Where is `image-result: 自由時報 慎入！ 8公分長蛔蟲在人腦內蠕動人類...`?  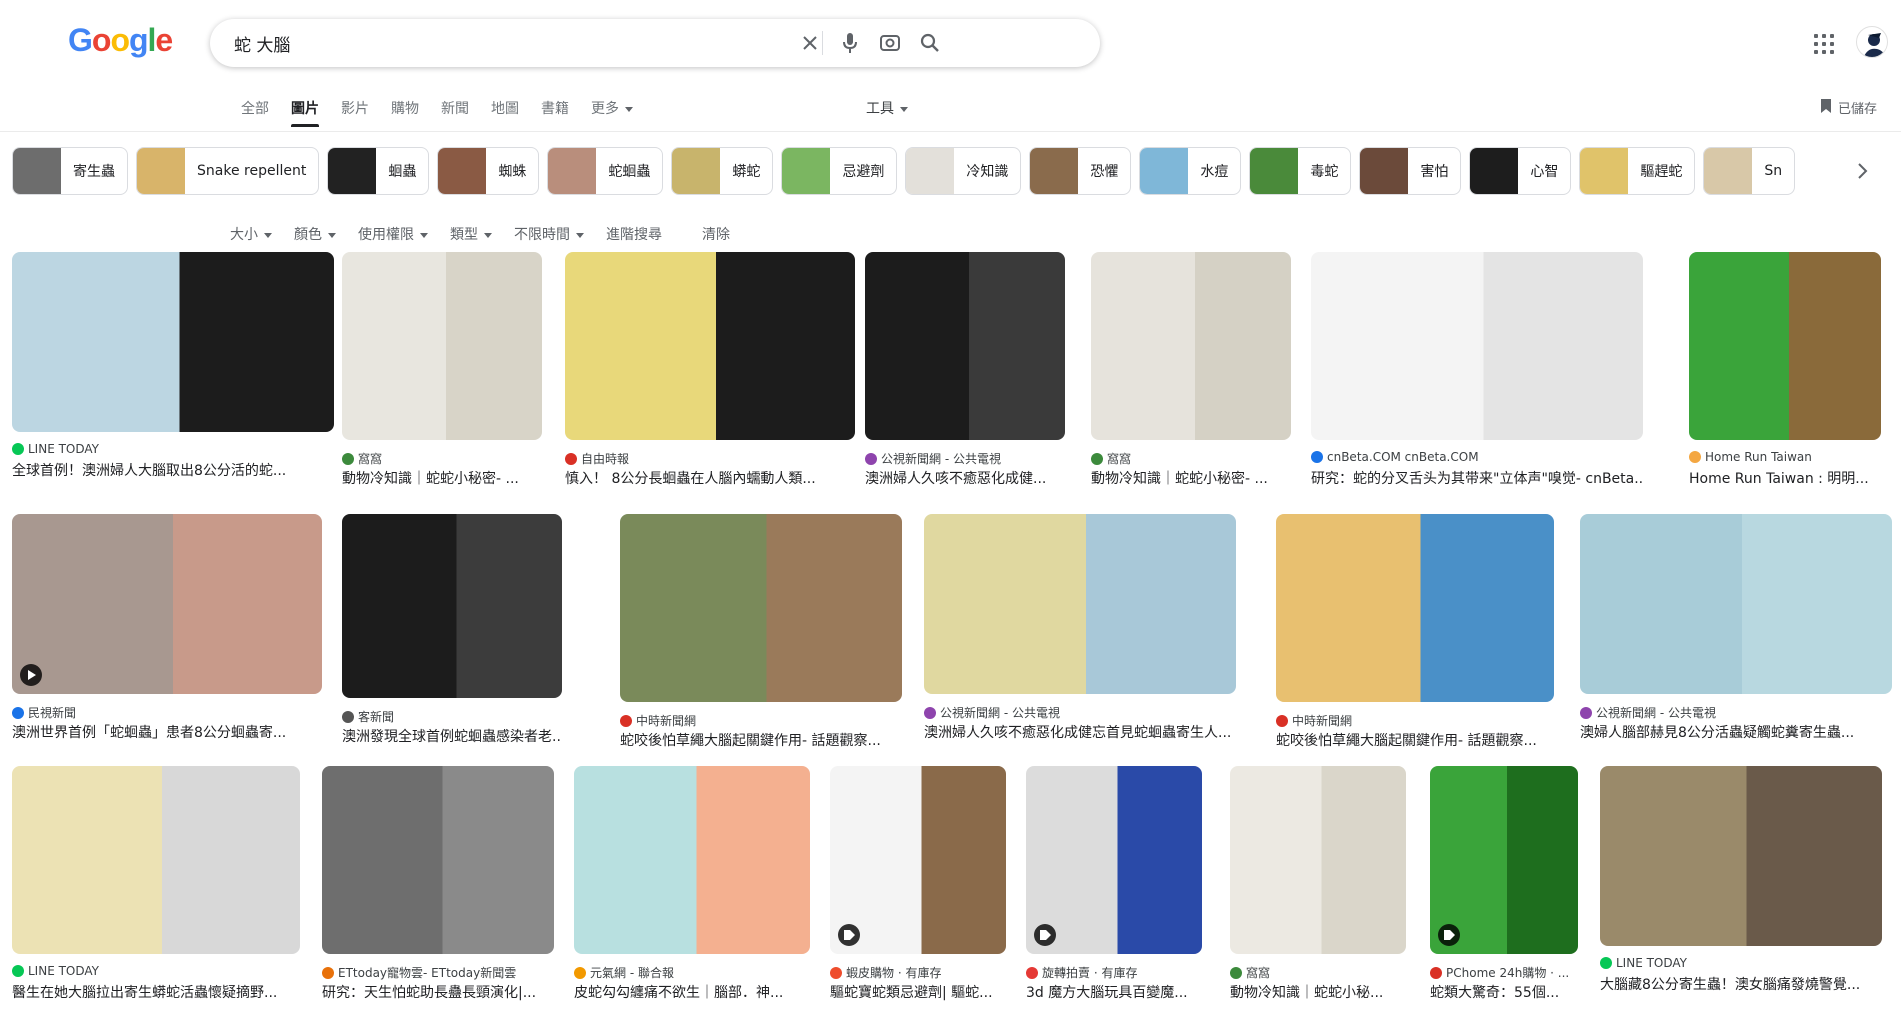
image-result: 自由時報 慎入！ 8公分長蛔蟲在人腦內蠕動人類... is located at coordinates (710, 374).